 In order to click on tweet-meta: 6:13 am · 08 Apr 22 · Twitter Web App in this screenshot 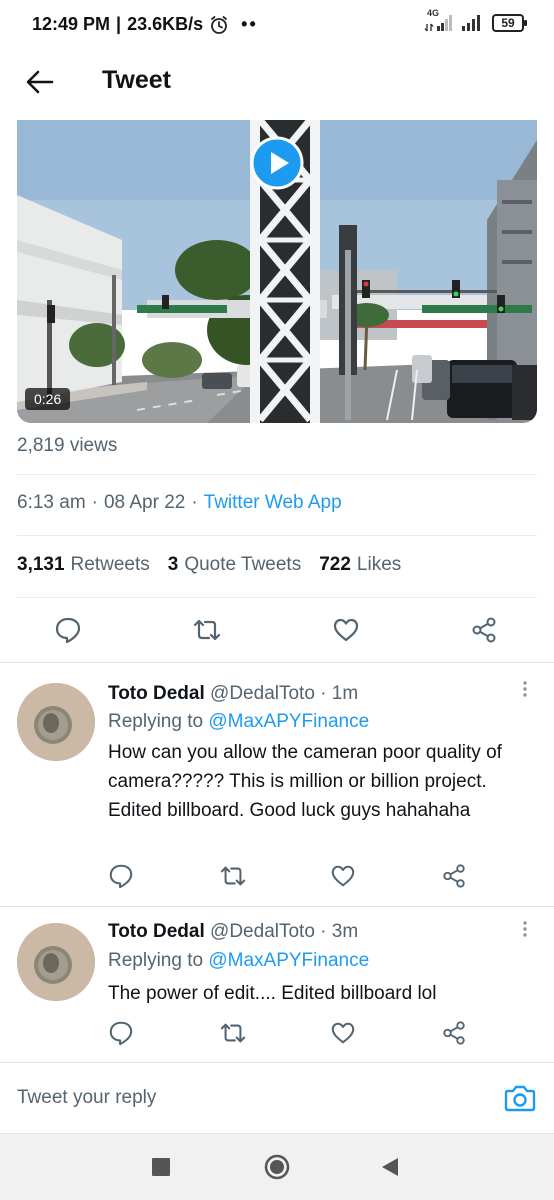, I will do `click(179, 503)`.